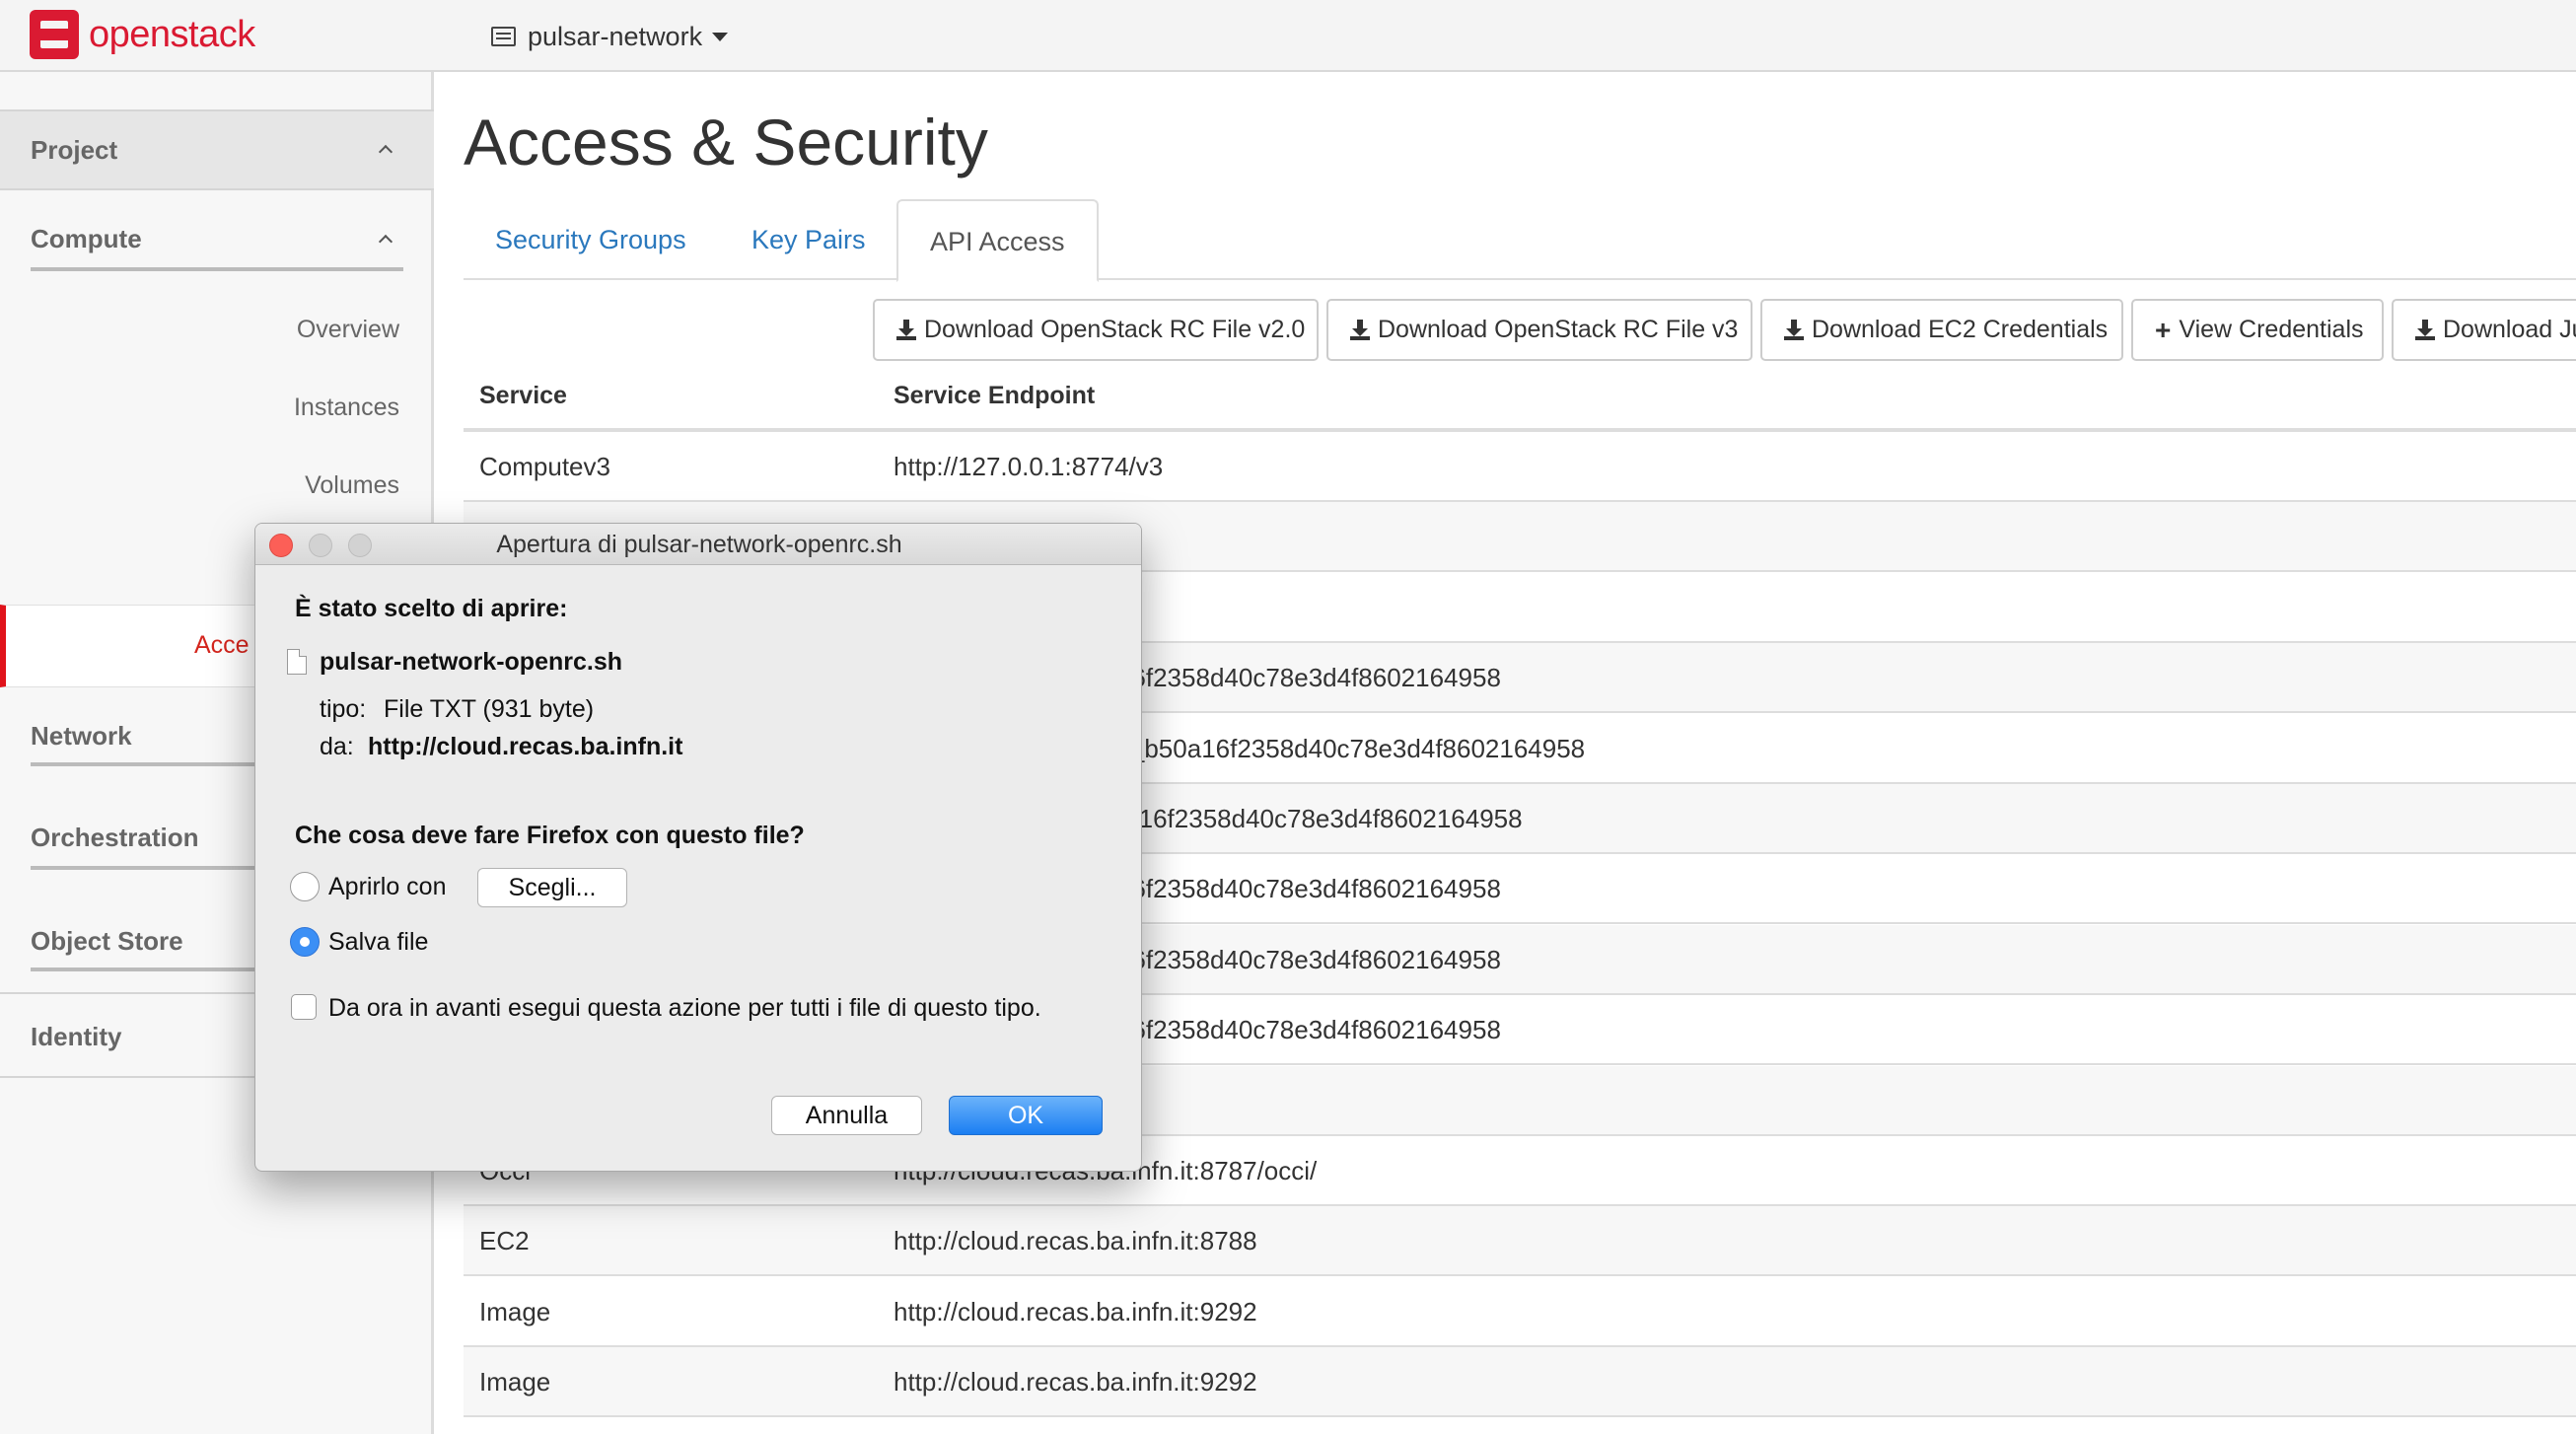  I want to click on button-label: Download EC2 Credentials, so click(1960, 329).